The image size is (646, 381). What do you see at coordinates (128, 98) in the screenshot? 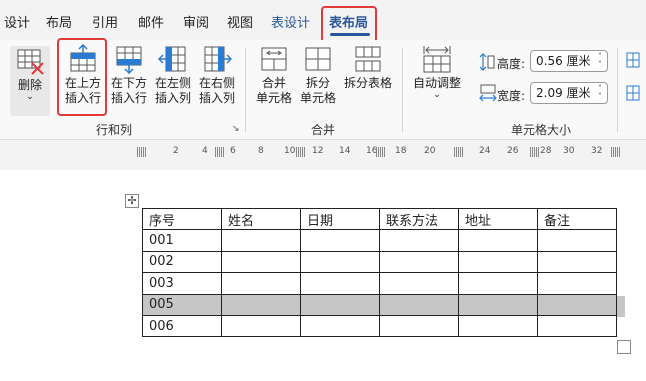
I see `insert-below-label-2: 插入行` at bounding box center [128, 98].